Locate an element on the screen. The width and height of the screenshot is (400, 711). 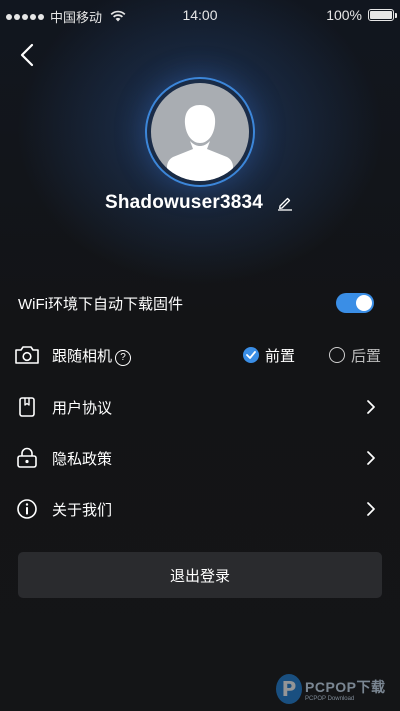
edit-name-button is located at coordinates (285, 203).